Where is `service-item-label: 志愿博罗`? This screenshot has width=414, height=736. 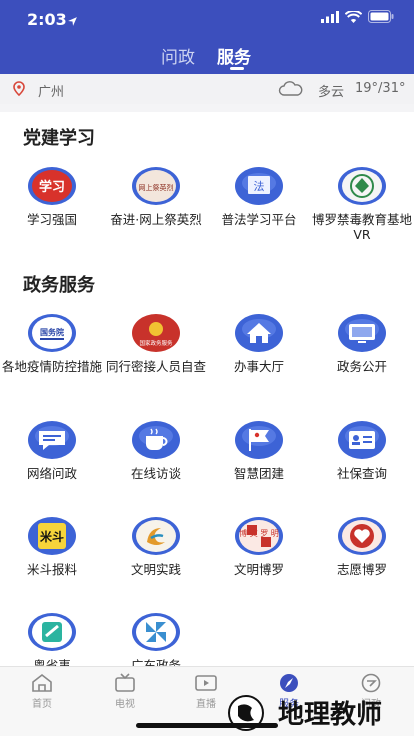 service-item-label: 志愿博罗 is located at coordinates (361, 569).